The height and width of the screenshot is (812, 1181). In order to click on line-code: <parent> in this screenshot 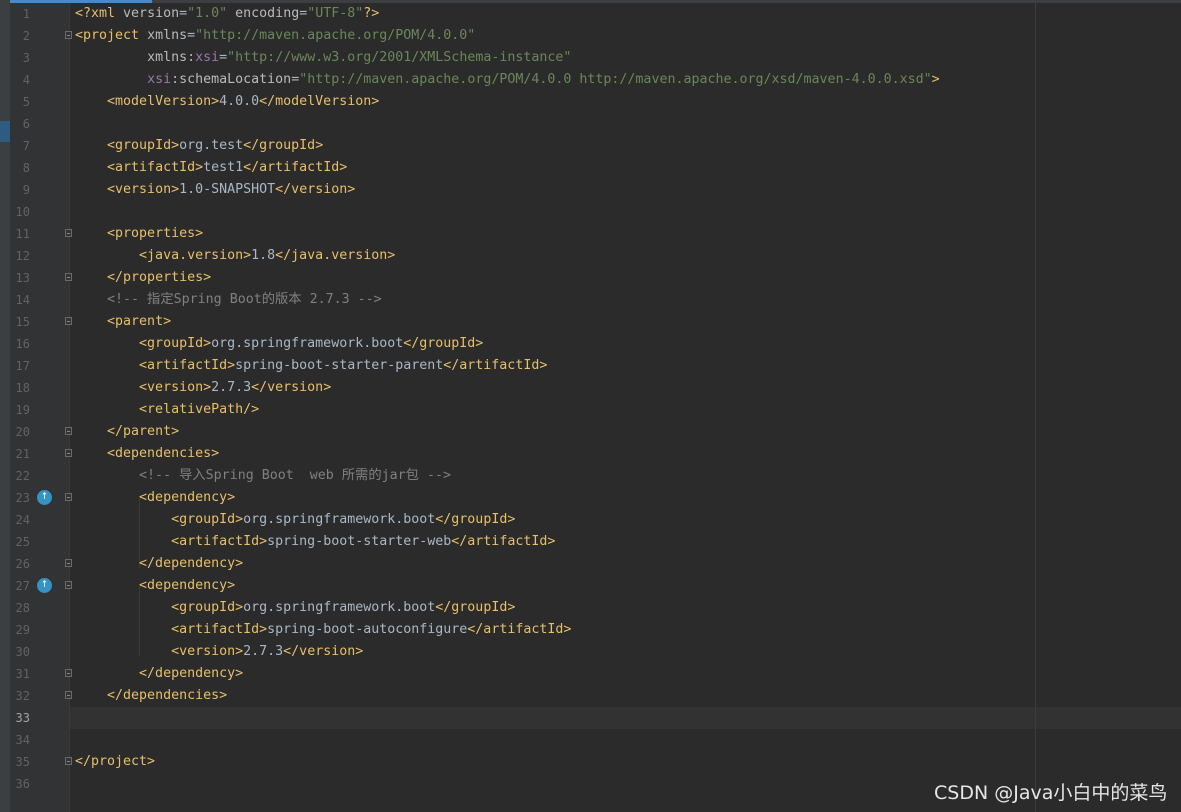, I will do `click(123, 322)`.